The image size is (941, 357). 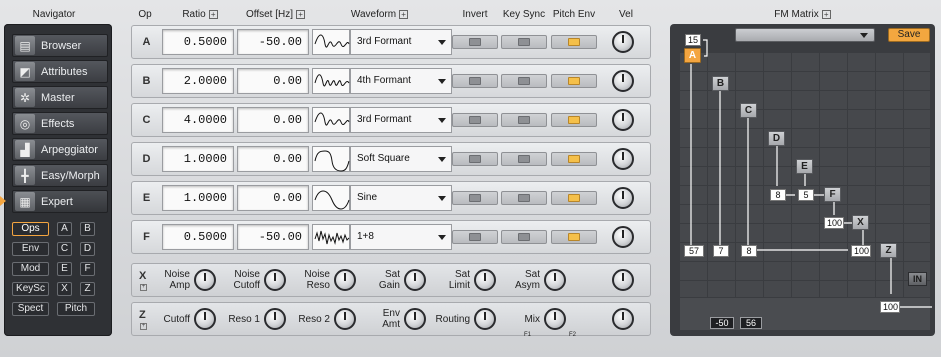 What do you see at coordinates (198, 120) in the screenshot?
I see `ratio-field: 4.0000` at bounding box center [198, 120].